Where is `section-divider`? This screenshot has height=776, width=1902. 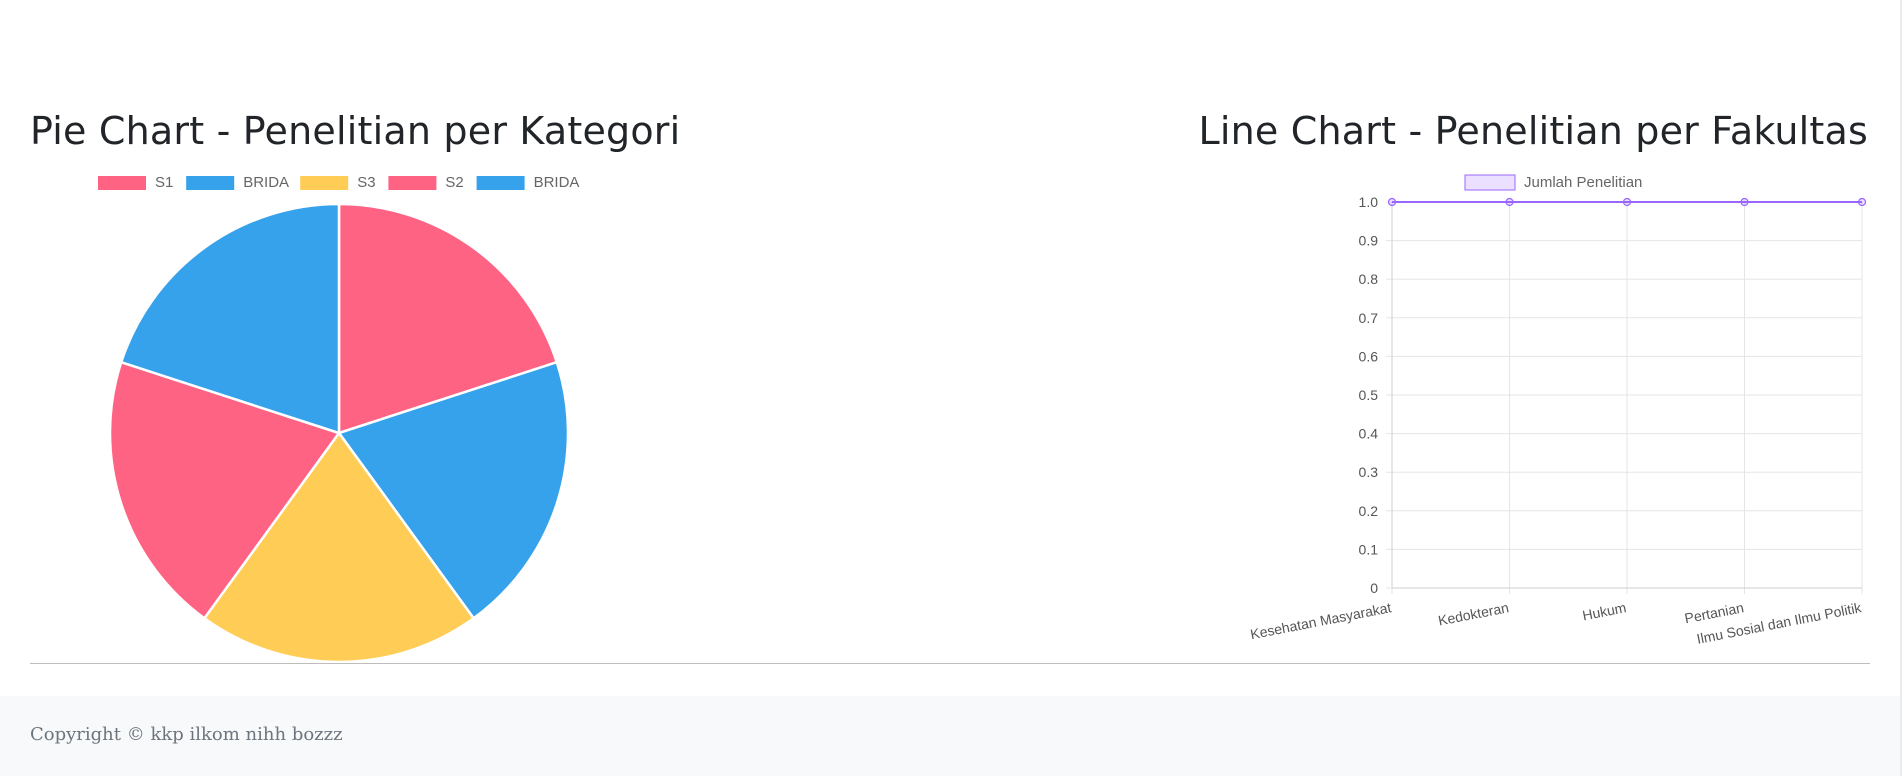 section-divider is located at coordinates (950, 663).